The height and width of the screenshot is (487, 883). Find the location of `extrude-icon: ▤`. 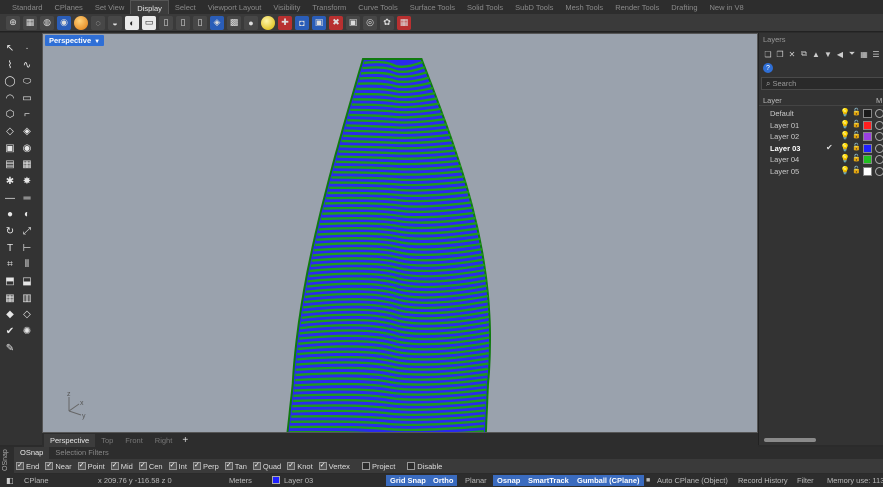

extrude-icon: ▤ is located at coordinates (10, 164).